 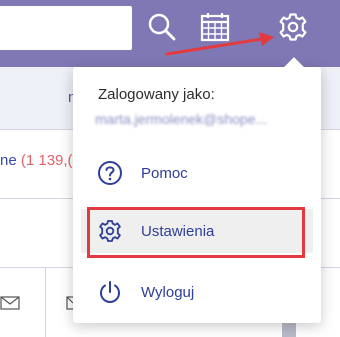 What do you see at coordinates (164, 173) in the screenshot?
I see `menu-item-label: Pomoc` at bounding box center [164, 173].